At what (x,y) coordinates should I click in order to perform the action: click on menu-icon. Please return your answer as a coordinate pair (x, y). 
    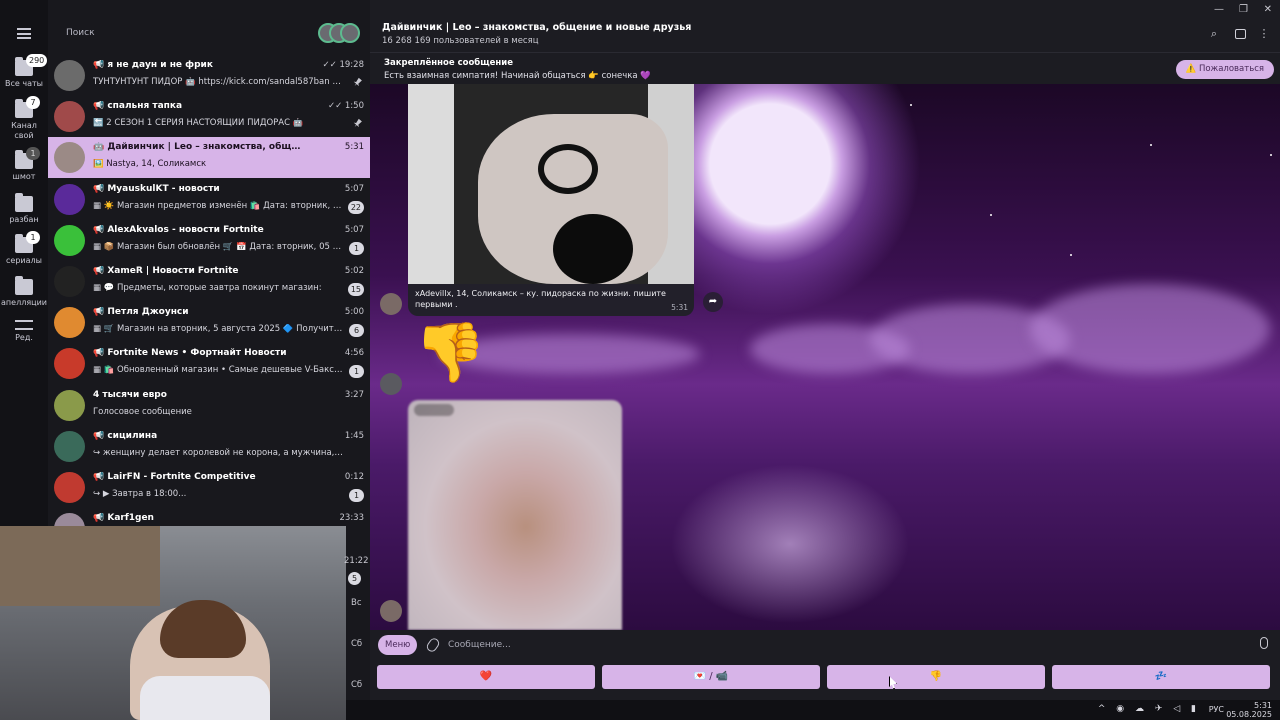
    Looking at the image, I should click on (24, 33).